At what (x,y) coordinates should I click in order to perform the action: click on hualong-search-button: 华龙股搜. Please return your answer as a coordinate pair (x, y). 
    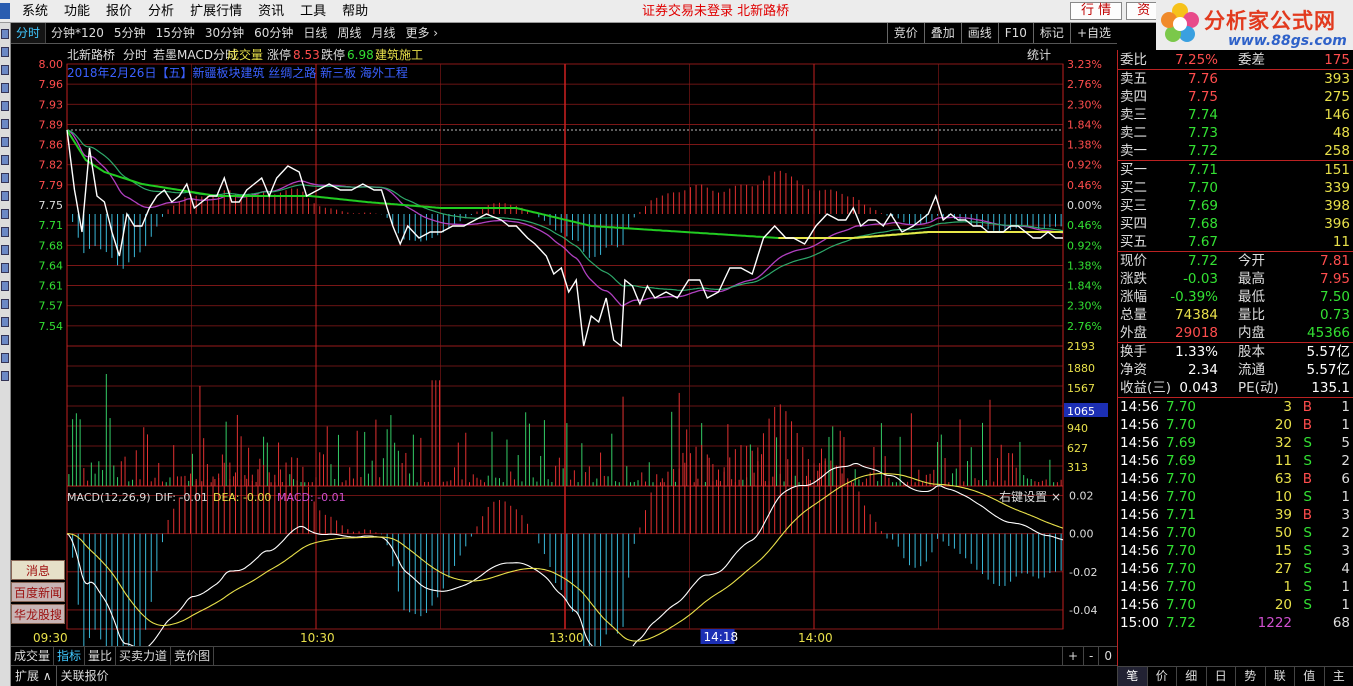
    Looking at the image, I should click on (38, 614).